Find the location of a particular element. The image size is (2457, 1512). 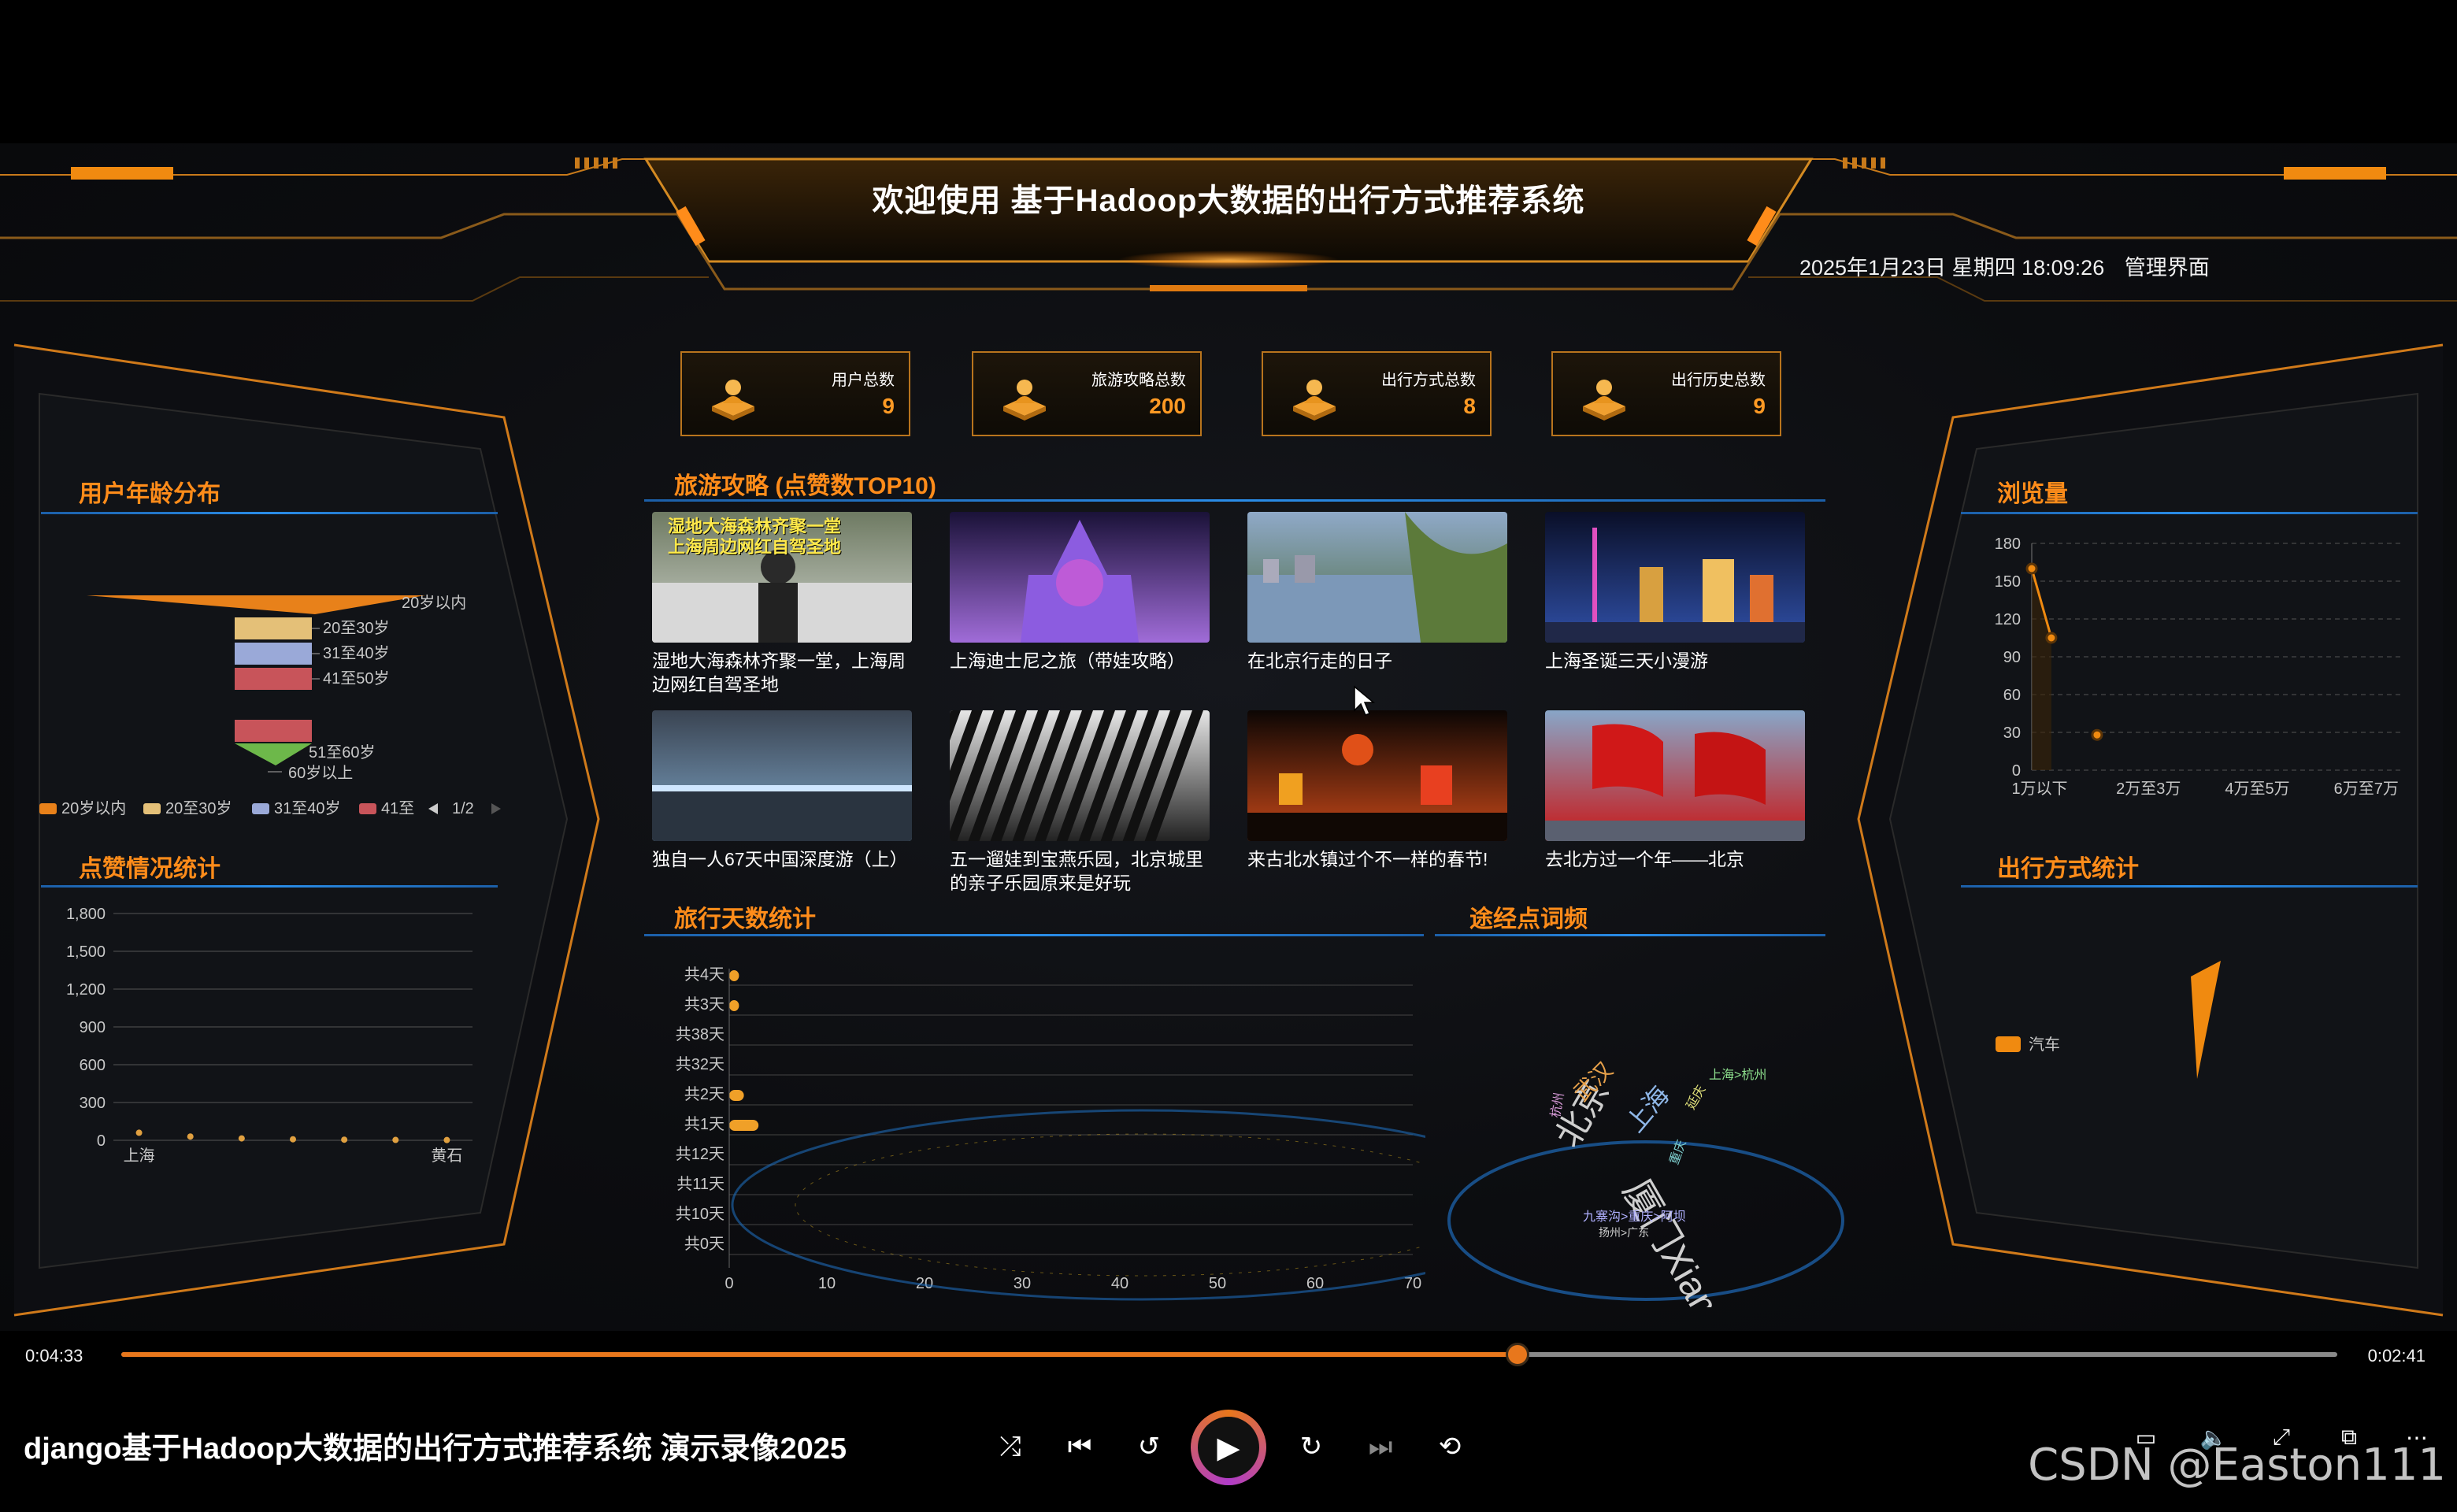

guide-caption: 去北方过一个年——北京 is located at coordinates (1675, 871).